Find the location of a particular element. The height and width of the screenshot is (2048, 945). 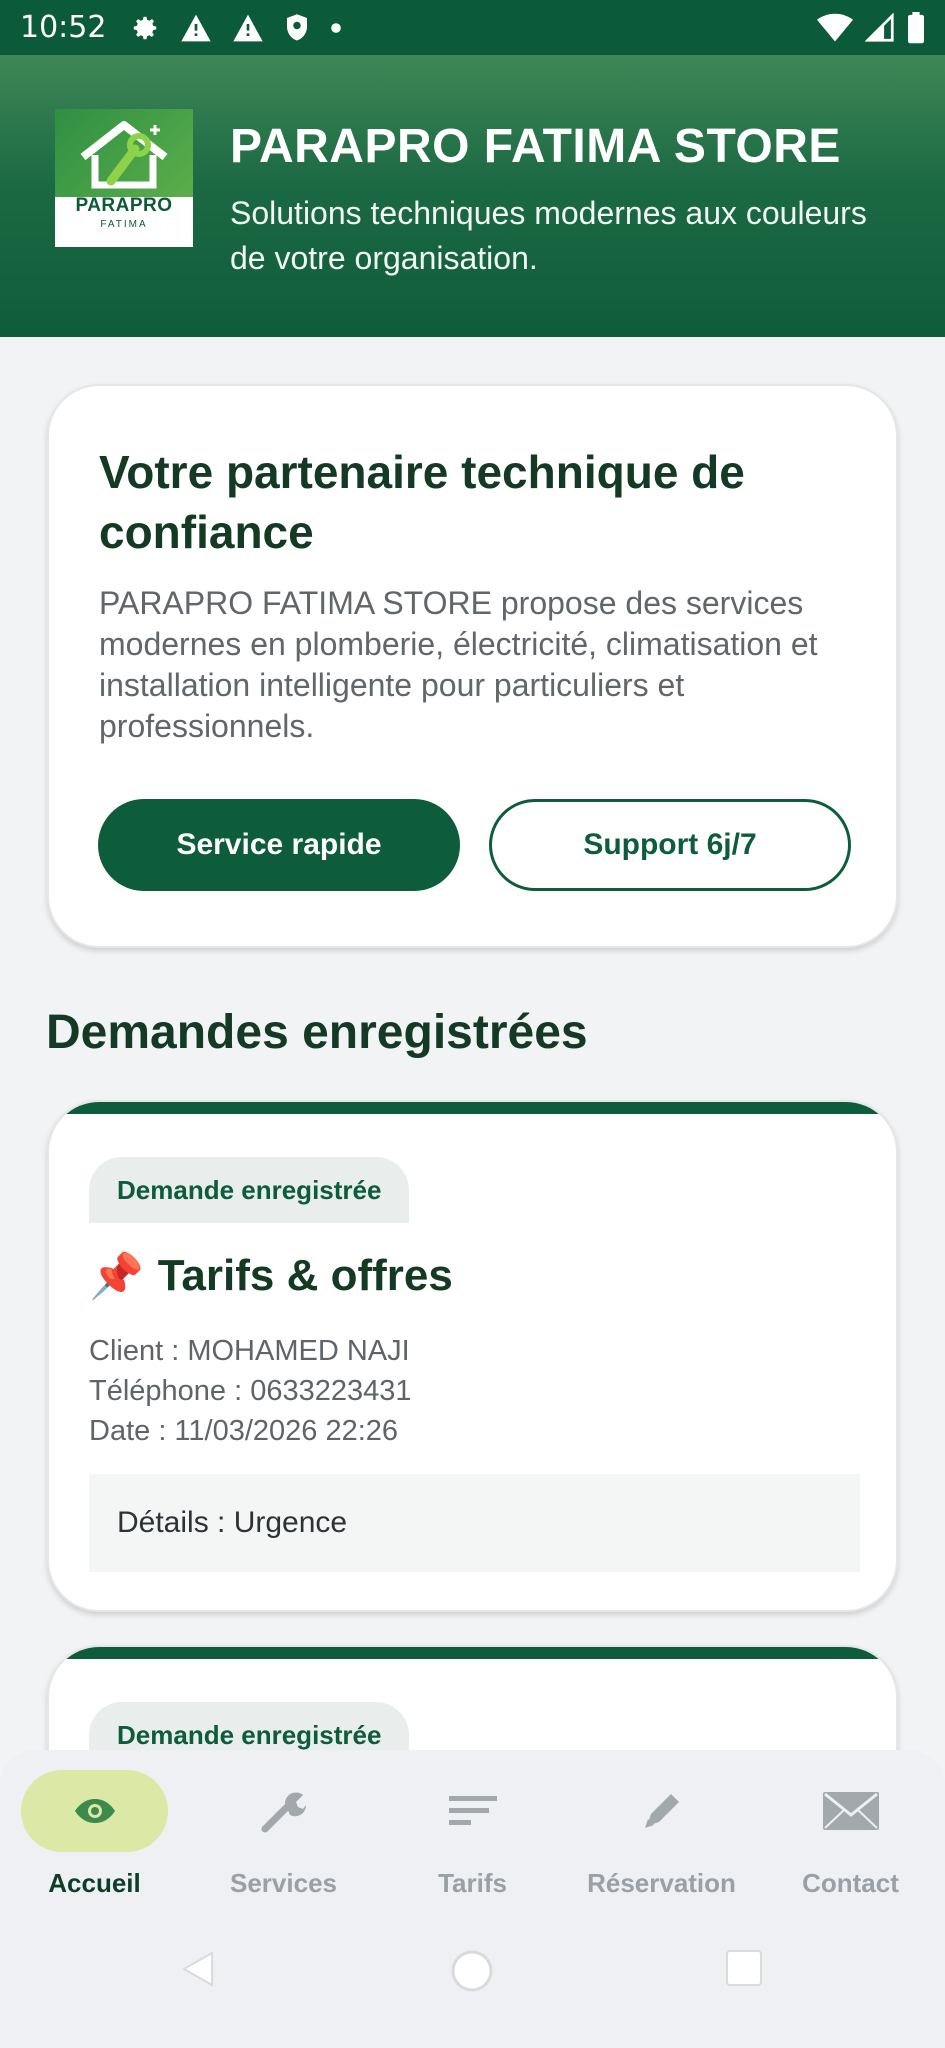

request-title-text: Tarifs & offres is located at coordinates (305, 1275).